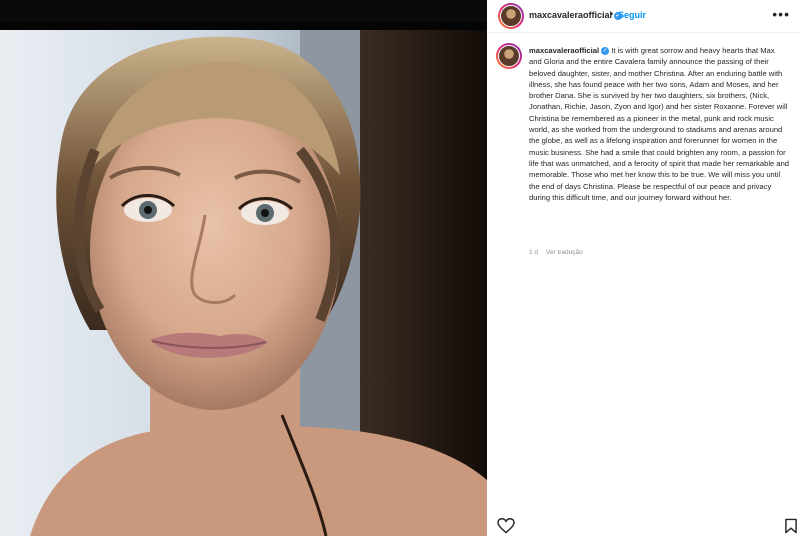  I want to click on translate-link: Ver tradução, so click(564, 252).